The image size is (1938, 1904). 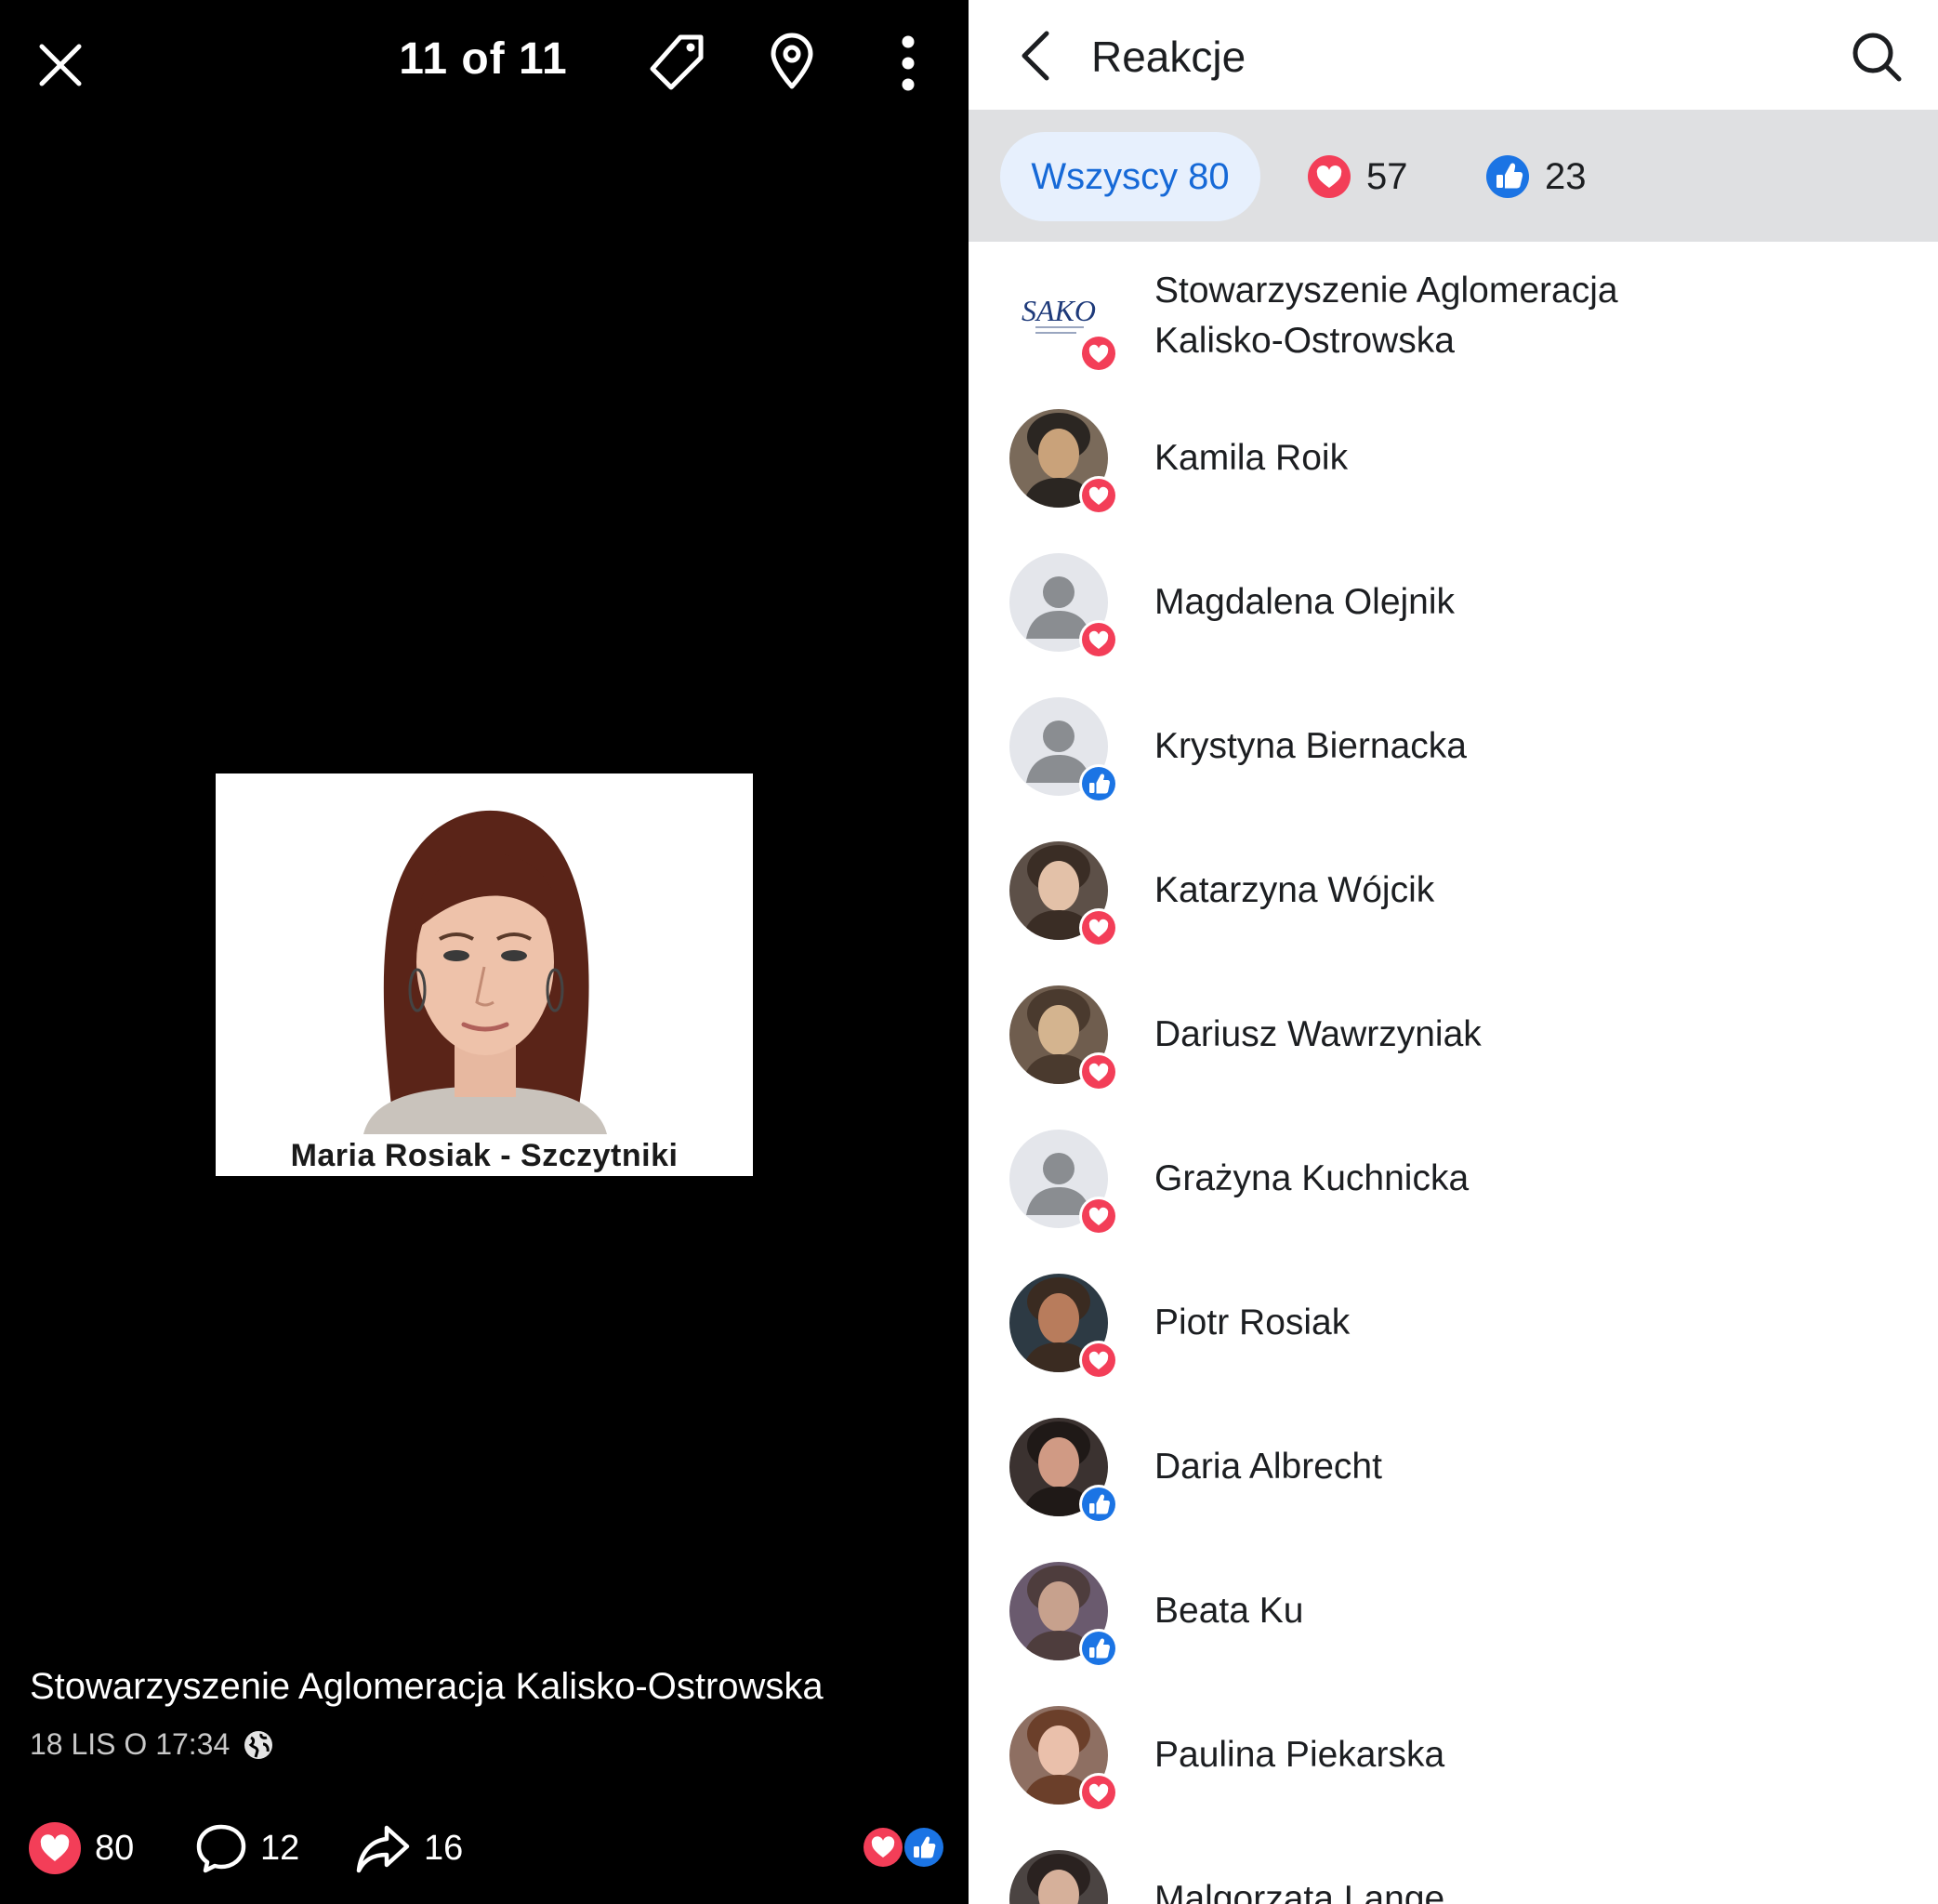 What do you see at coordinates (221, 1848) in the screenshot?
I see `comment-icon` at bounding box center [221, 1848].